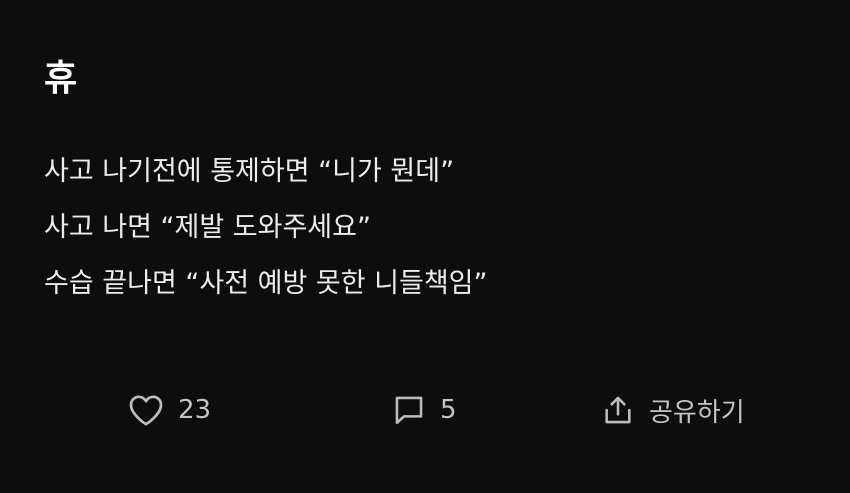 This screenshot has height=493, width=850. Describe the element at coordinates (195, 410) in the screenshot. I see `like-count: 23` at that location.